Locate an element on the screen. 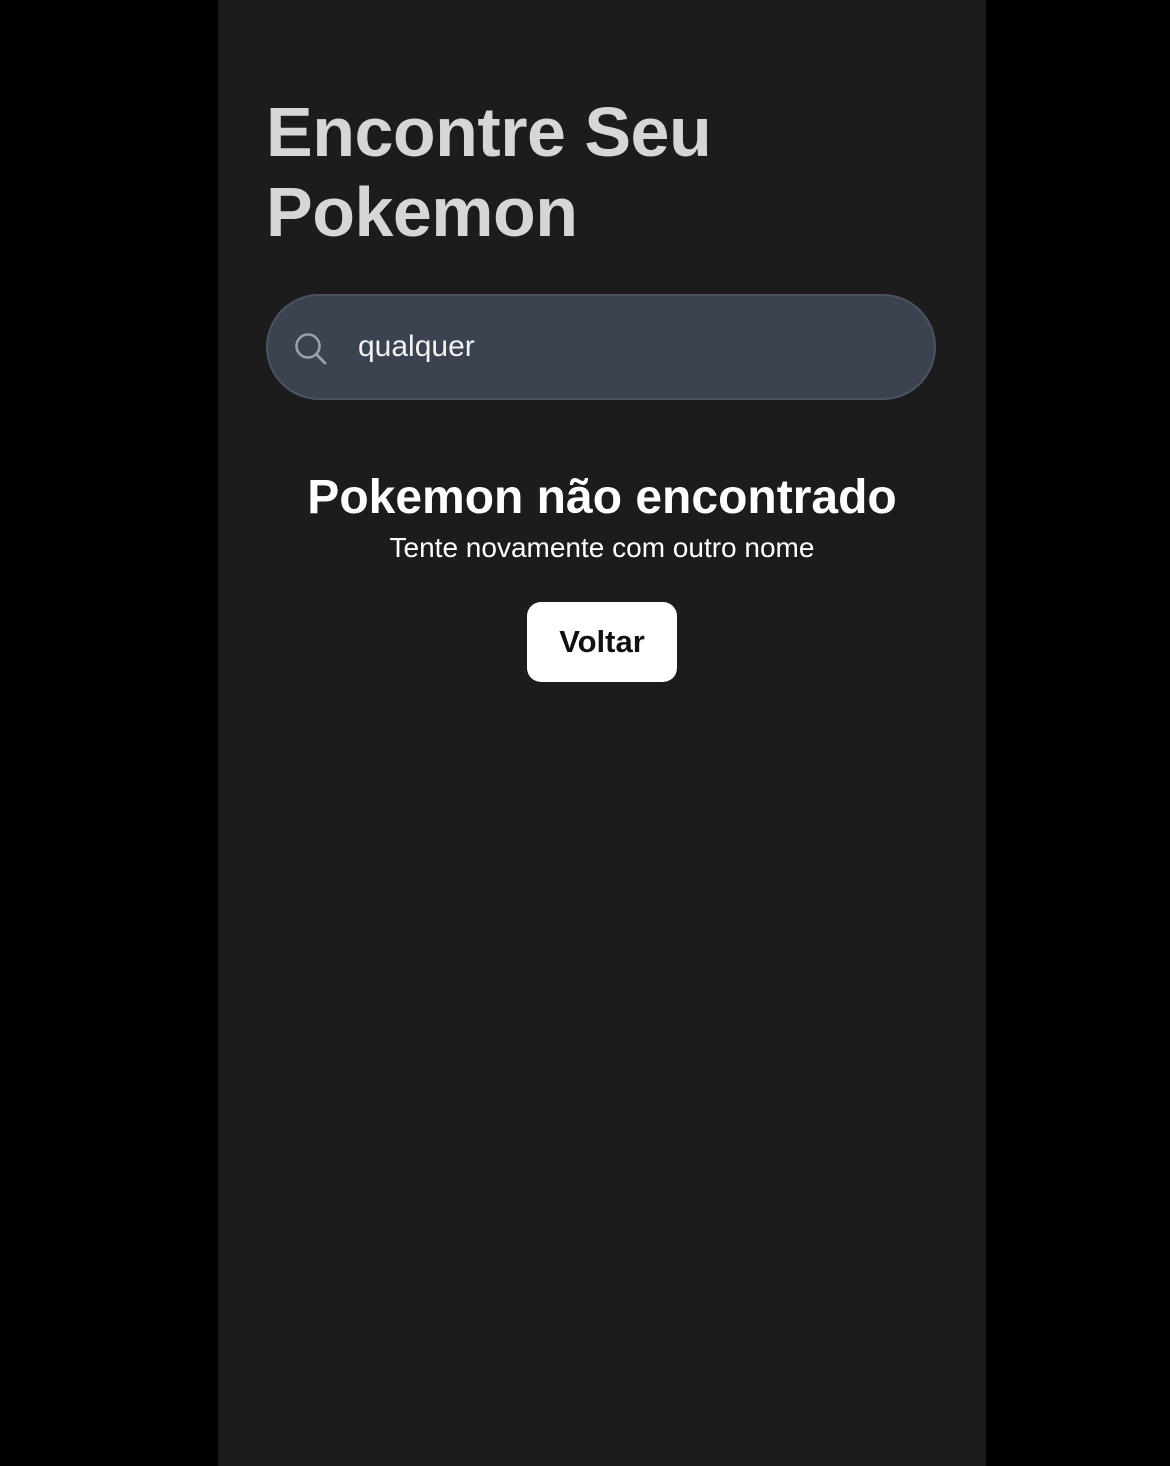 This screenshot has width=1170, height=1466. not-found-title: Pokemon não encontrado is located at coordinates (602, 497).